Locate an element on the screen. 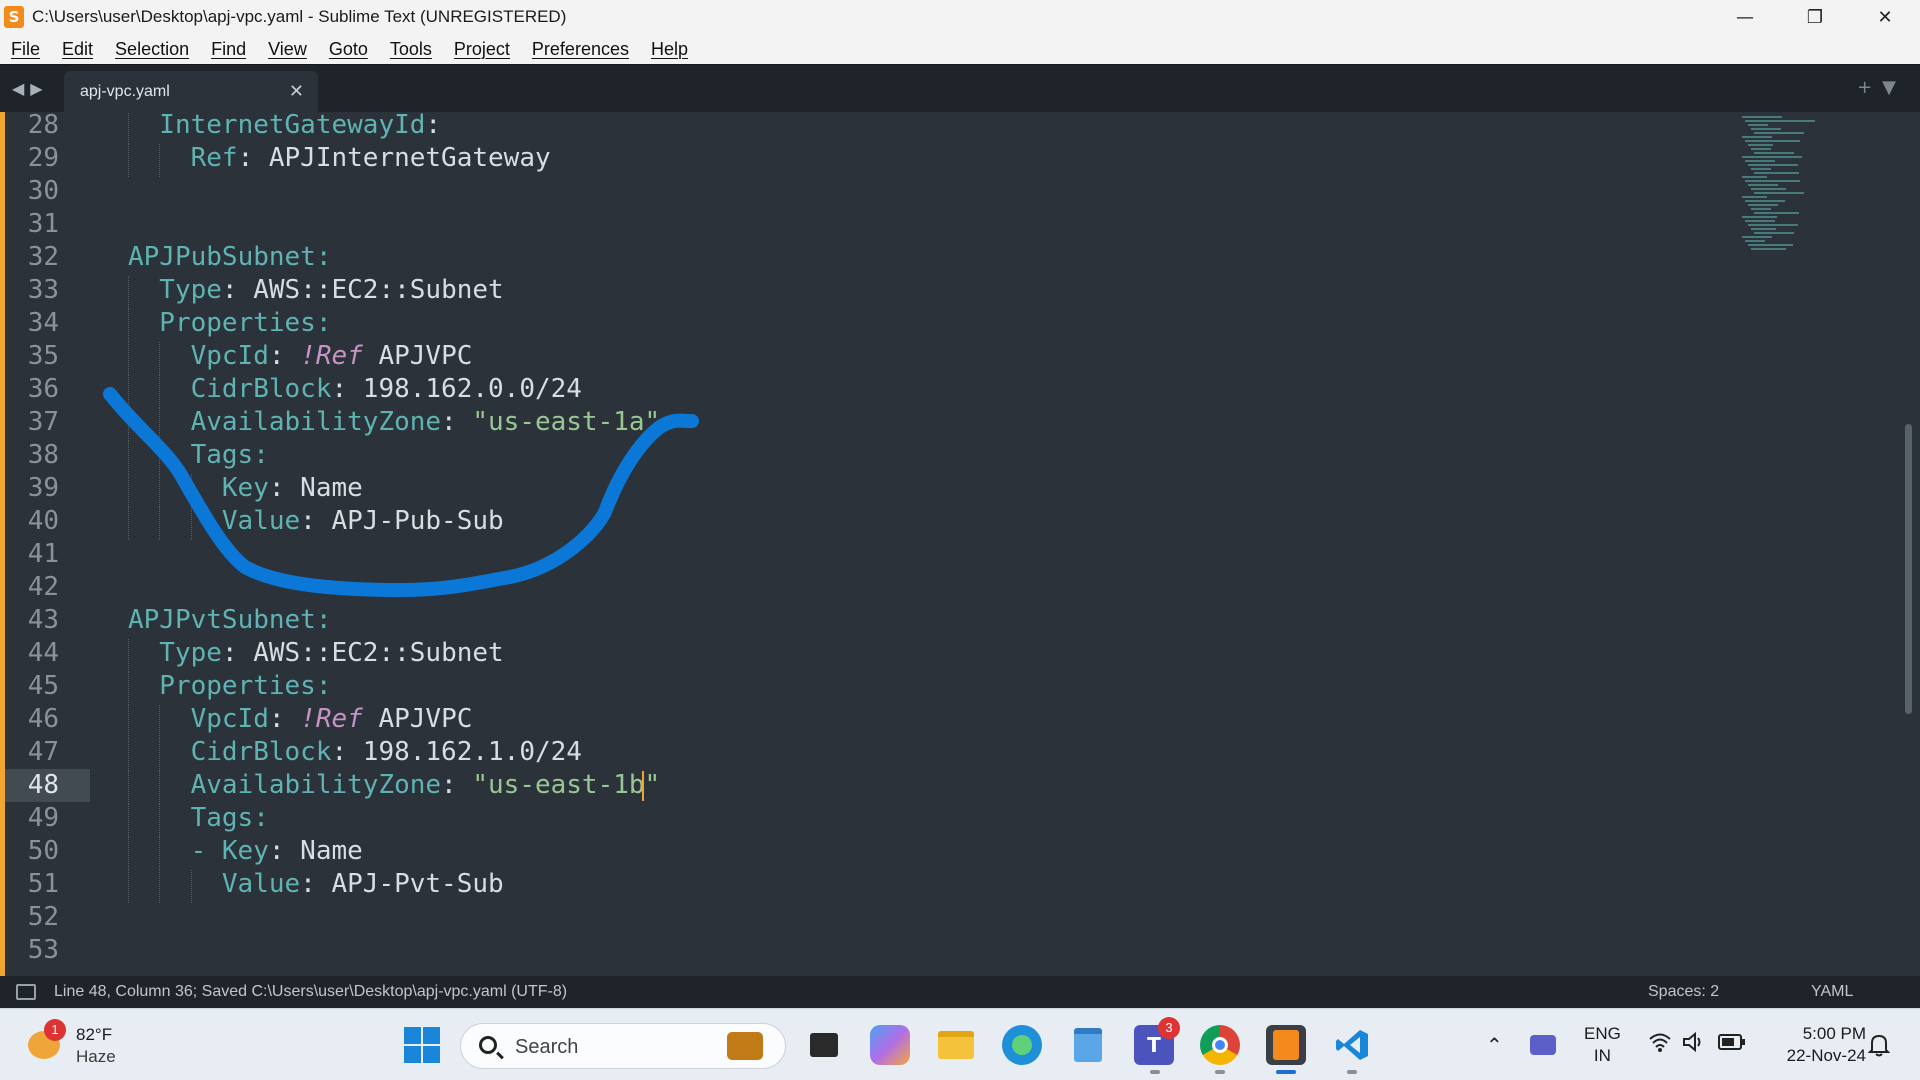 This screenshot has height=1080, width=1920. code-line: AvailabilityZone: "us-east-1a" is located at coordinates (426, 422).